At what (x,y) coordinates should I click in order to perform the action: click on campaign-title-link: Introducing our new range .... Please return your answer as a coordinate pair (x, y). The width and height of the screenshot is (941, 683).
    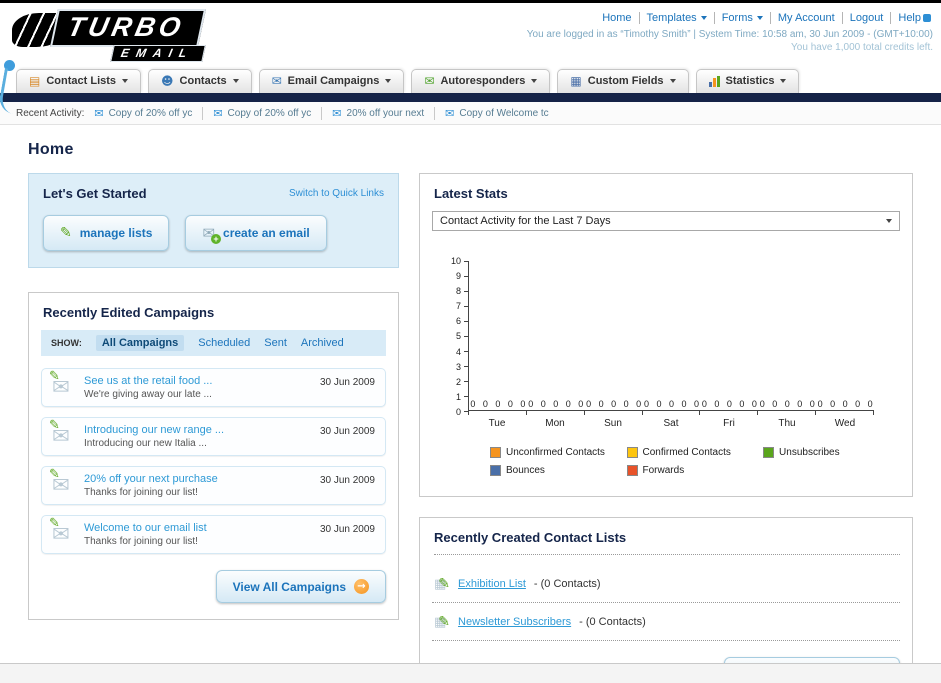
    Looking at the image, I should click on (202, 430).